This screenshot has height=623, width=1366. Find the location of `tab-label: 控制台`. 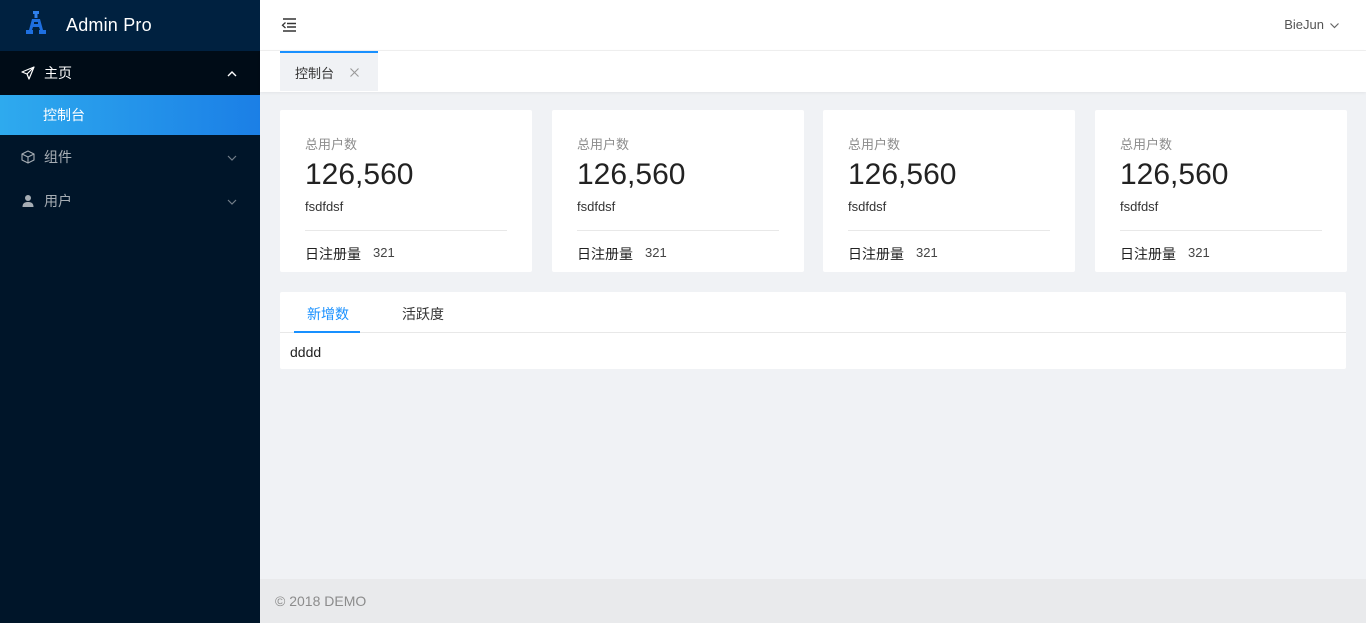

tab-label: 控制台 is located at coordinates (315, 73).